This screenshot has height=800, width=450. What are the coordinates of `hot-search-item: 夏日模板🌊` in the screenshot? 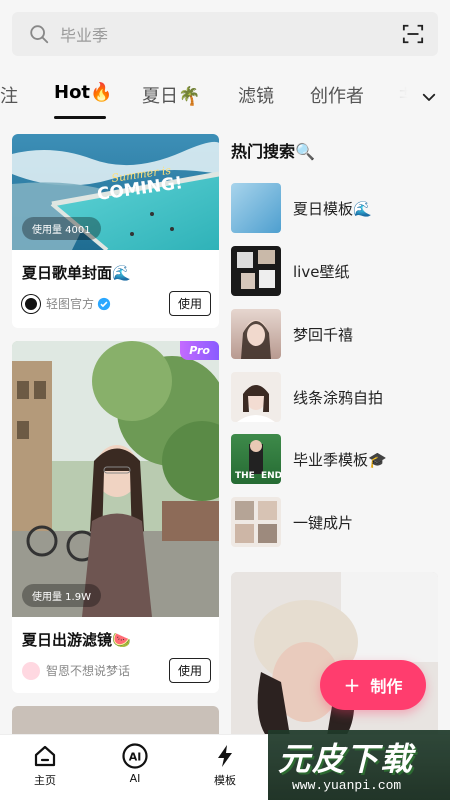 It's located at (336, 208).